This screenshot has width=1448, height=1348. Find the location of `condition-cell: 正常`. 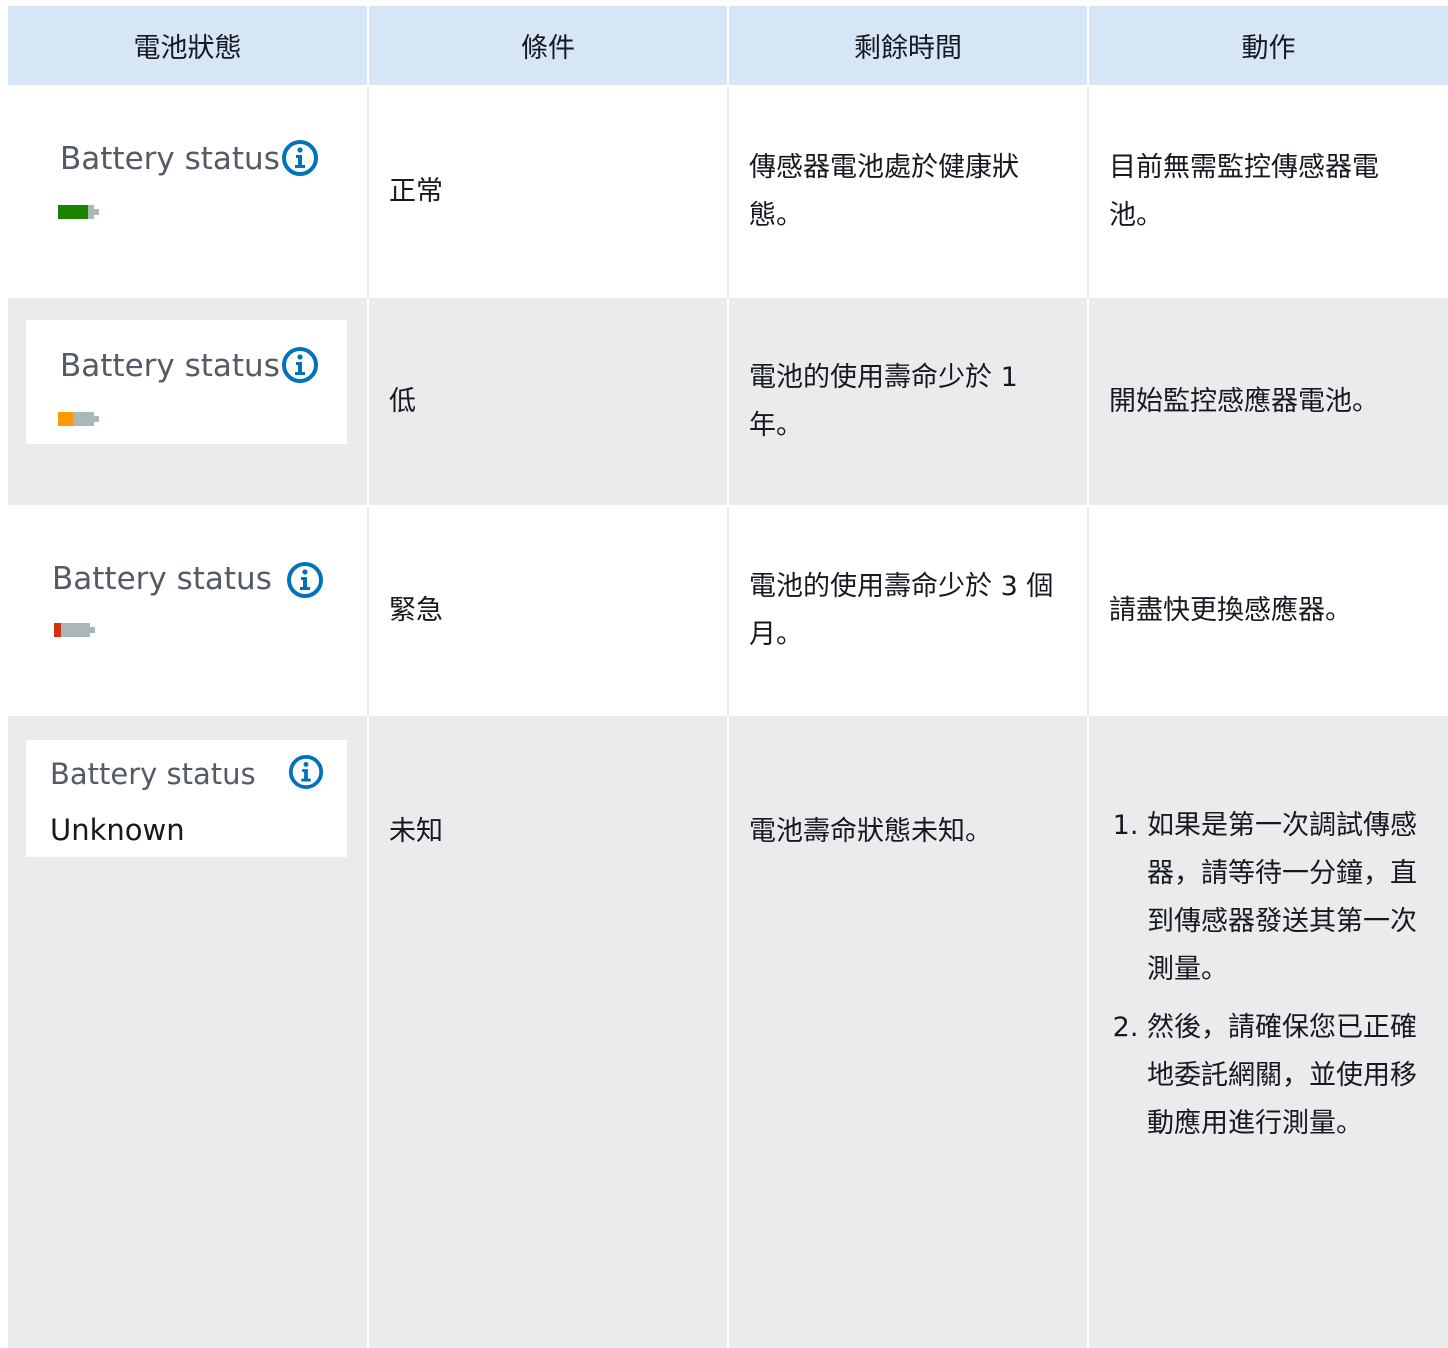

condition-cell: 正常 is located at coordinates (548, 191).